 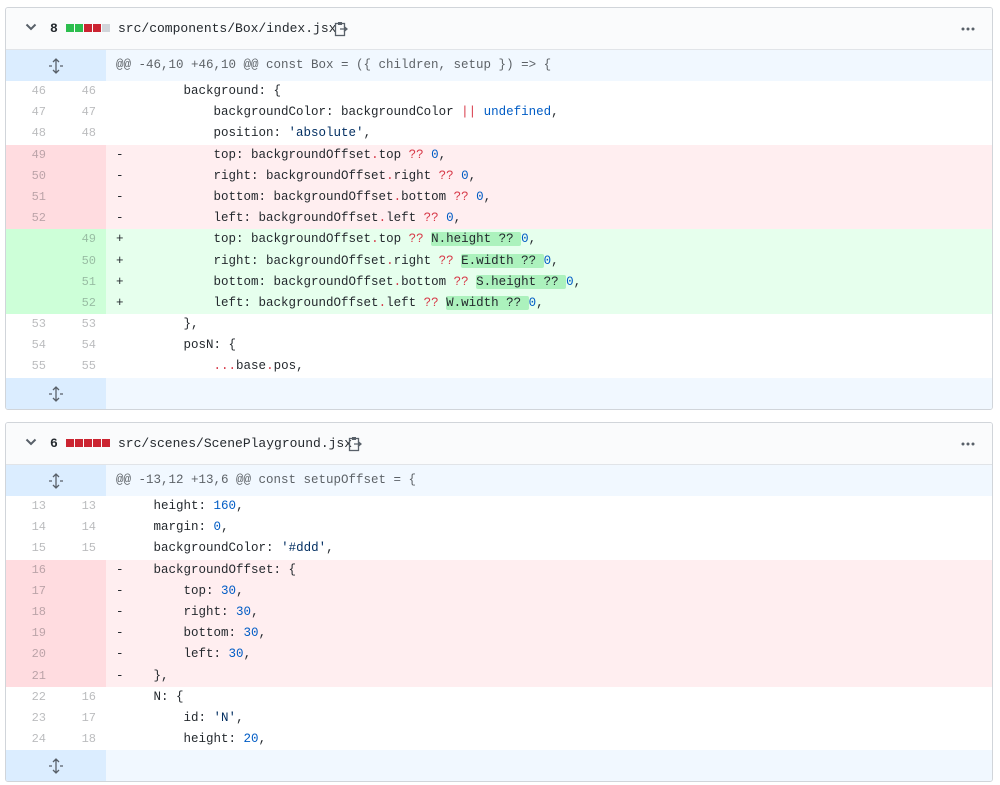 What do you see at coordinates (31, 655) in the screenshot?
I see `old-line-number: 20` at bounding box center [31, 655].